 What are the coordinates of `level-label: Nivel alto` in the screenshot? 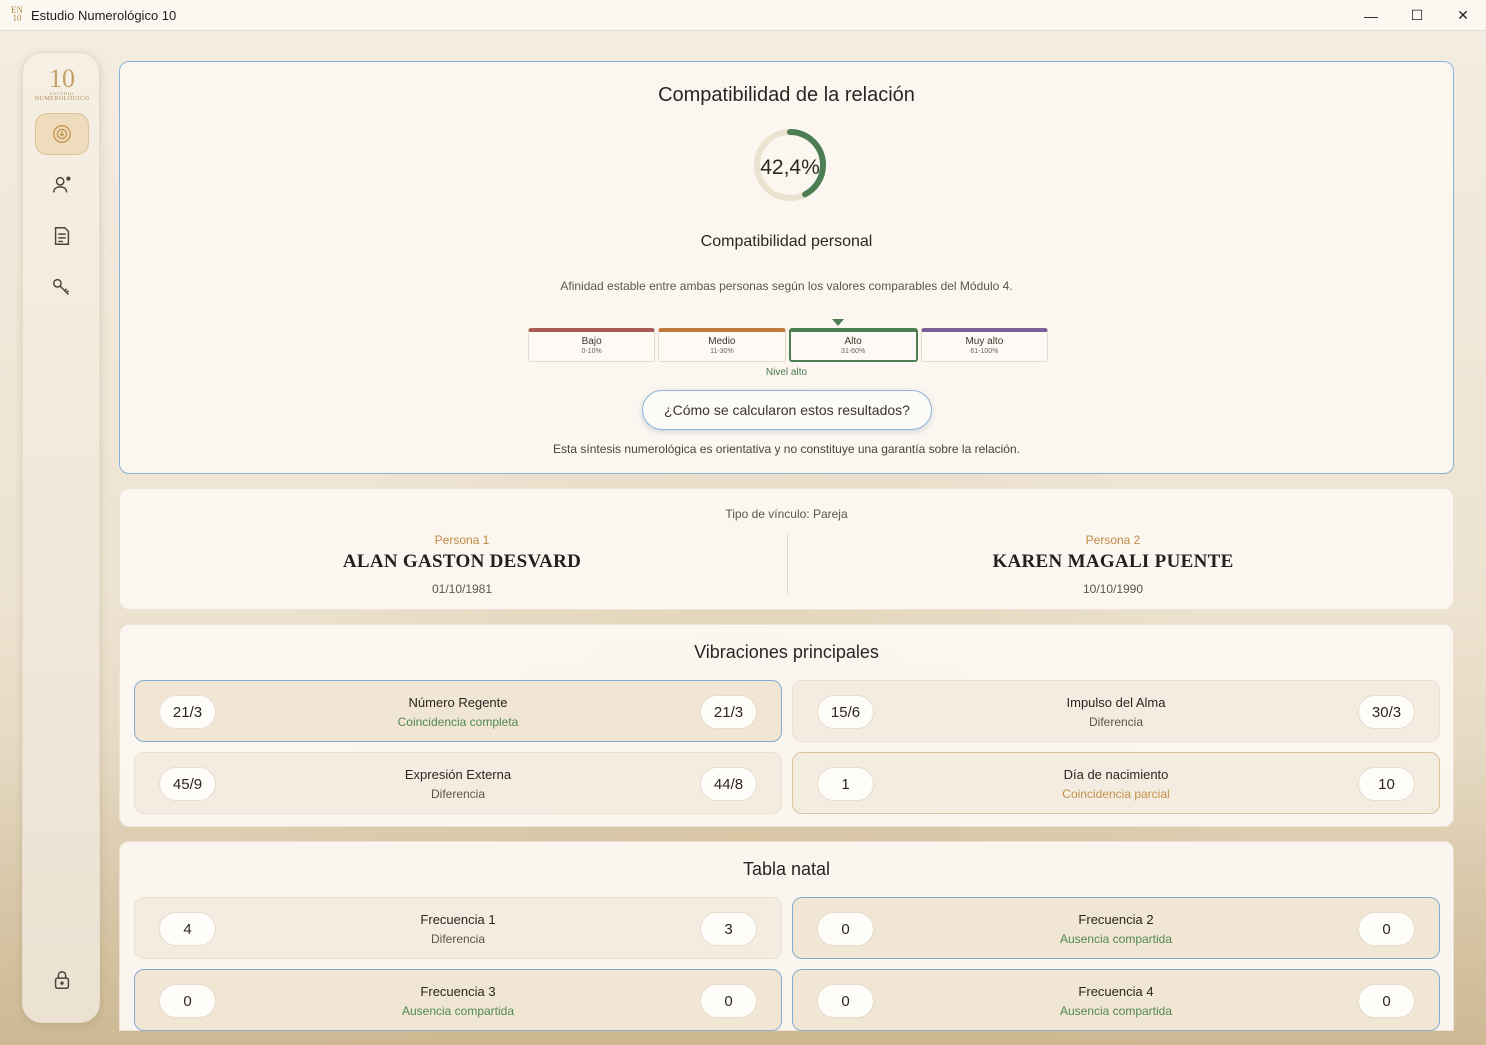 It's located at (786, 372).